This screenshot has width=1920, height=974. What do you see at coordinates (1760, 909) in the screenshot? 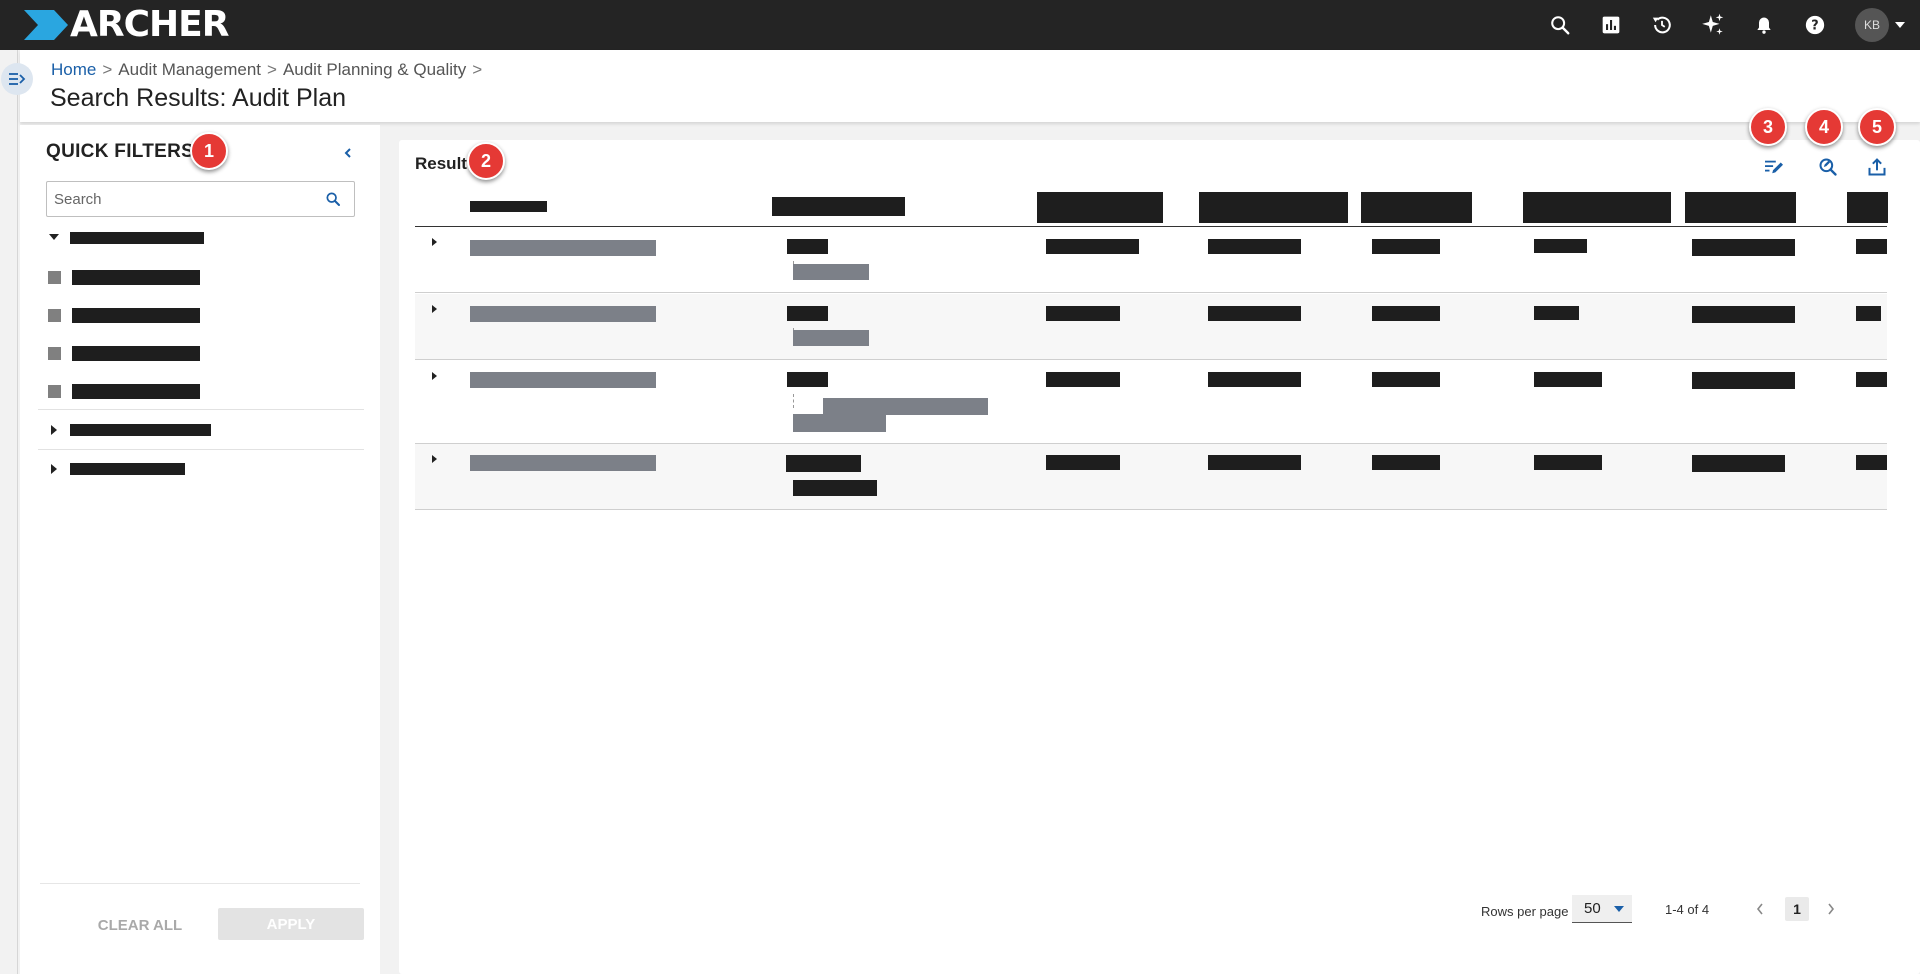
I see `previous-page-button` at bounding box center [1760, 909].